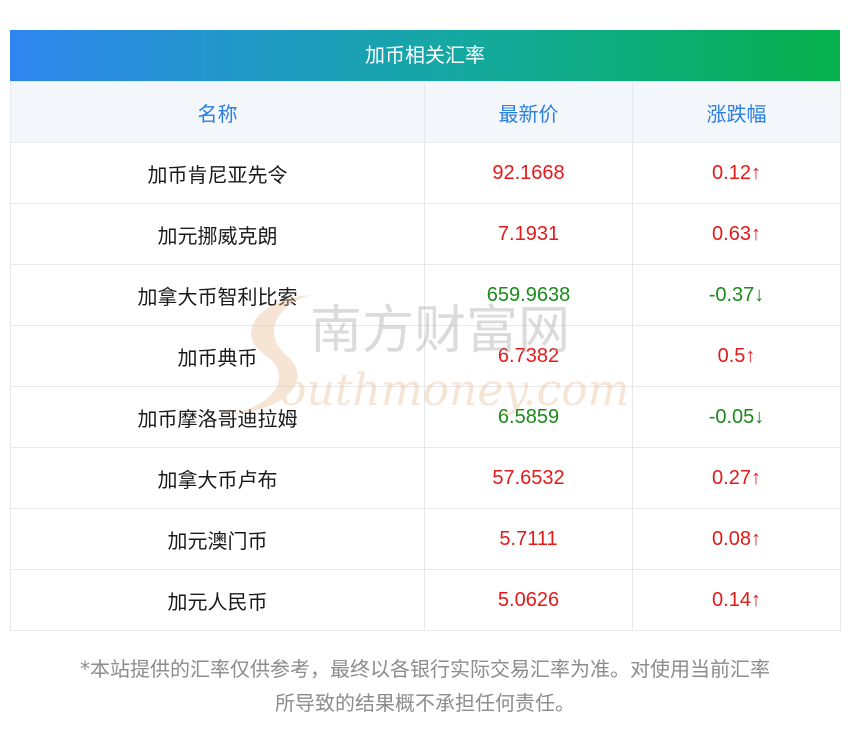 The image size is (850, 733). I want to click on change-percent: 0.12↑, so click(736, 173).